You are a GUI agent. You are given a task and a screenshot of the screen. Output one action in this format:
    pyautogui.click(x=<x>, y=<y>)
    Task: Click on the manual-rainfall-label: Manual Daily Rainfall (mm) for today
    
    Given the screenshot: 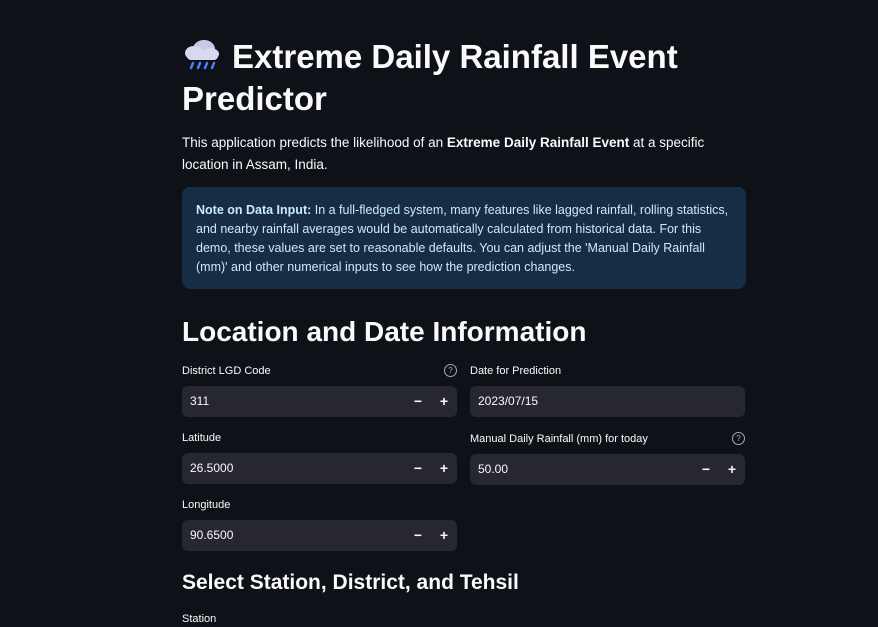 What is the action you would take?
    pyautogui.click(x=559, y=439)
    